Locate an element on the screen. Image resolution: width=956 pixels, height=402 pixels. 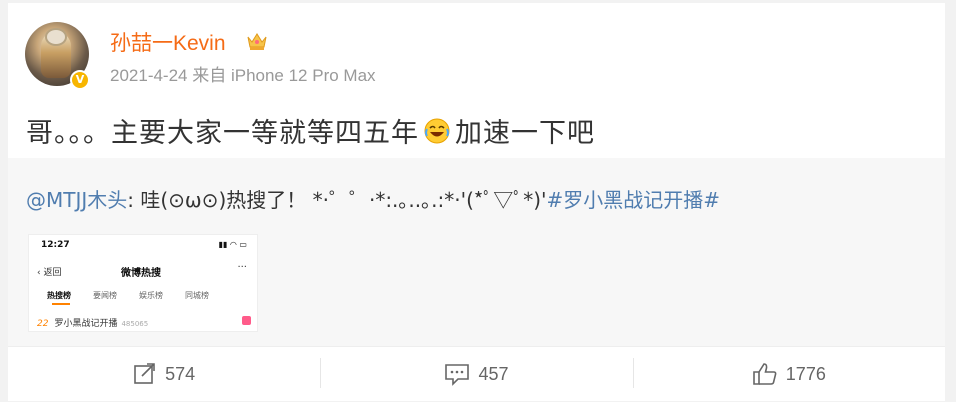
phone-status-icons: ▮▮ ◠ ▭ is located at coordinates (232, 244).